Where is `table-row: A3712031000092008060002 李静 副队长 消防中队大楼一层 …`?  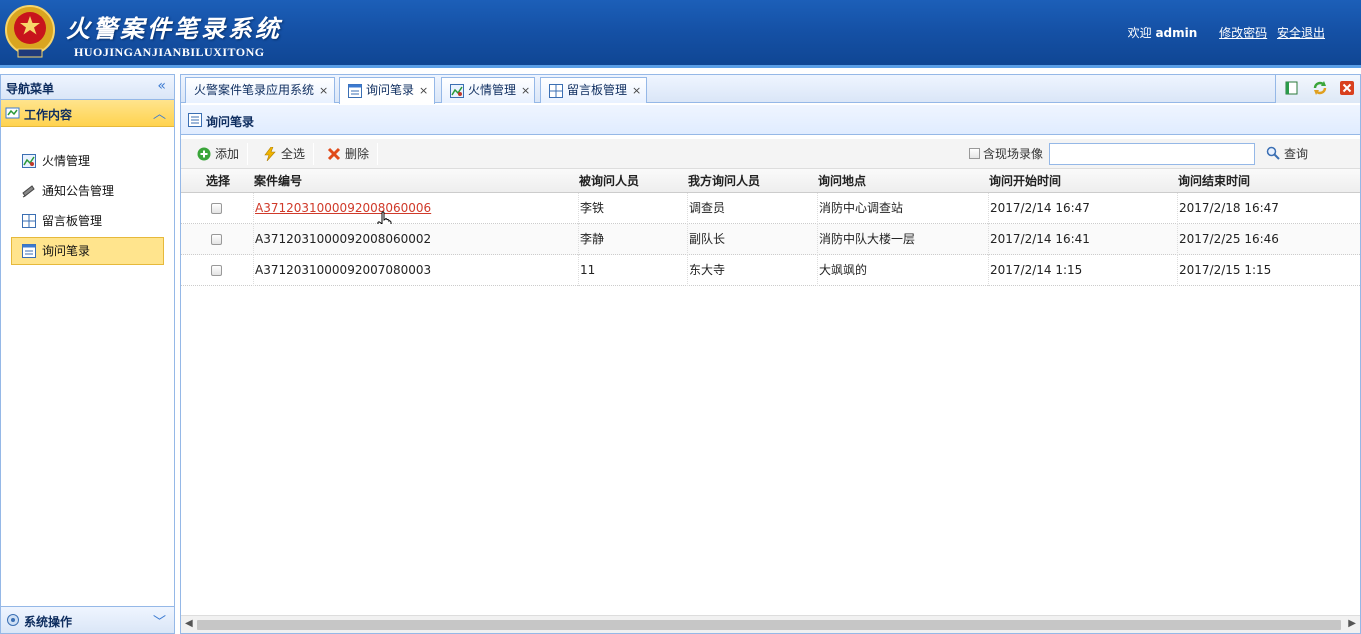 table-row: A3712031000092008060002 李静 副队长 消防中队大楼一层 … is located at coordinates (770, 239).